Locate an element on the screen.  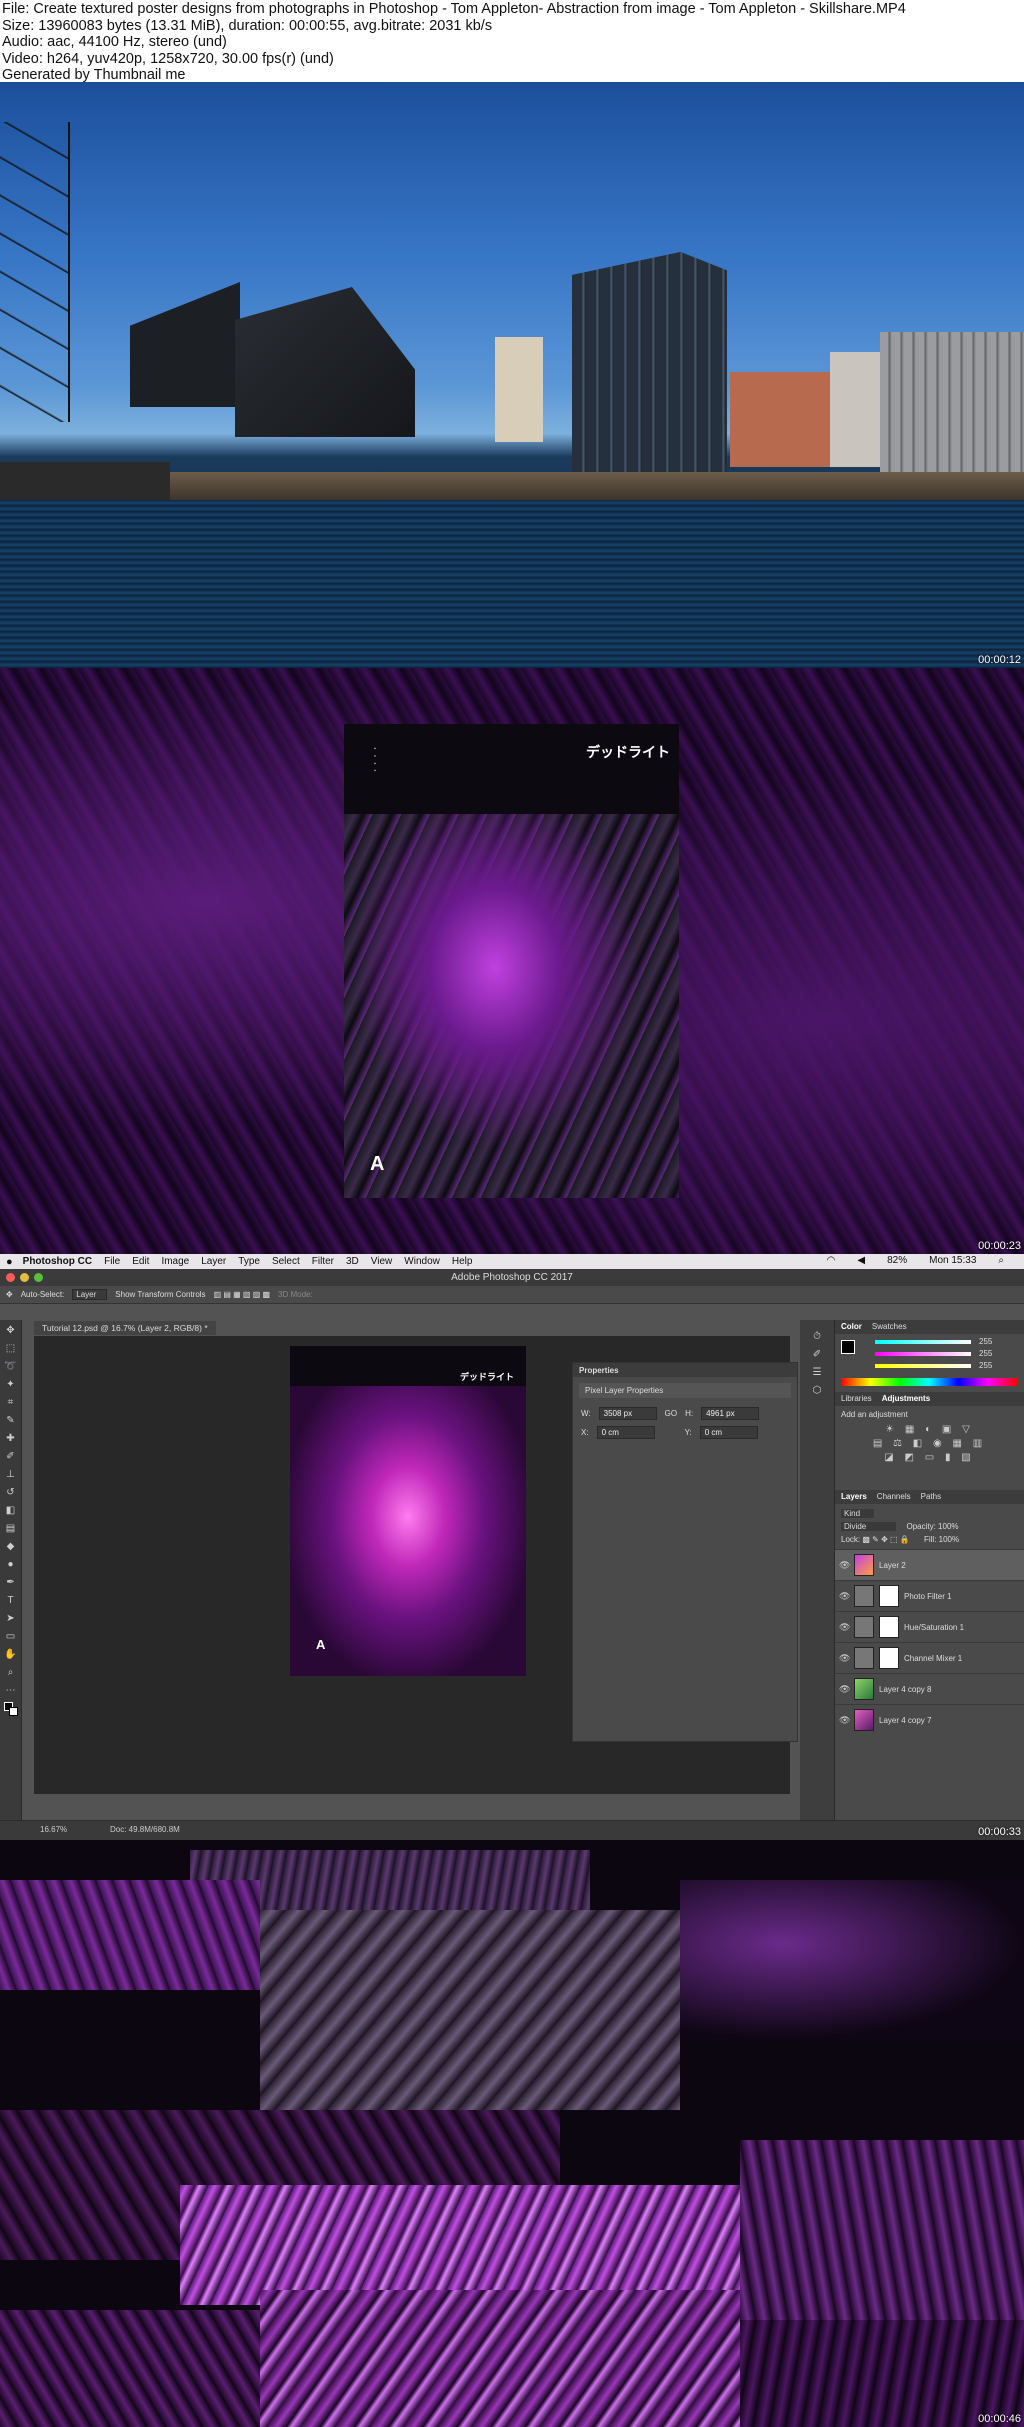
brush-tool-icon: ✐ is located at coordinates (11, 1457).